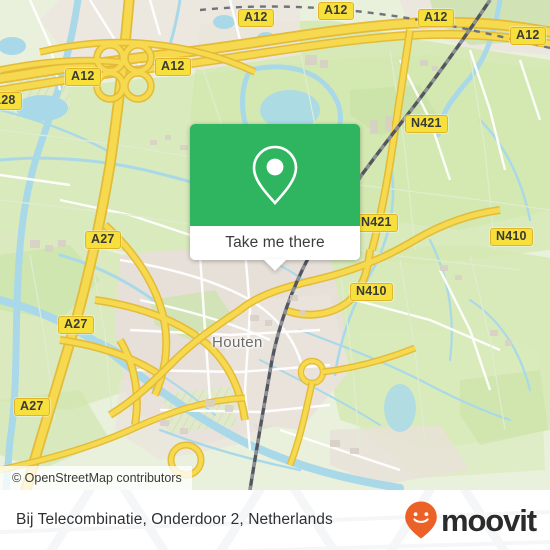  I want to click on osm-attribution: © OpenStreetMap contributors, so click(96, 478).